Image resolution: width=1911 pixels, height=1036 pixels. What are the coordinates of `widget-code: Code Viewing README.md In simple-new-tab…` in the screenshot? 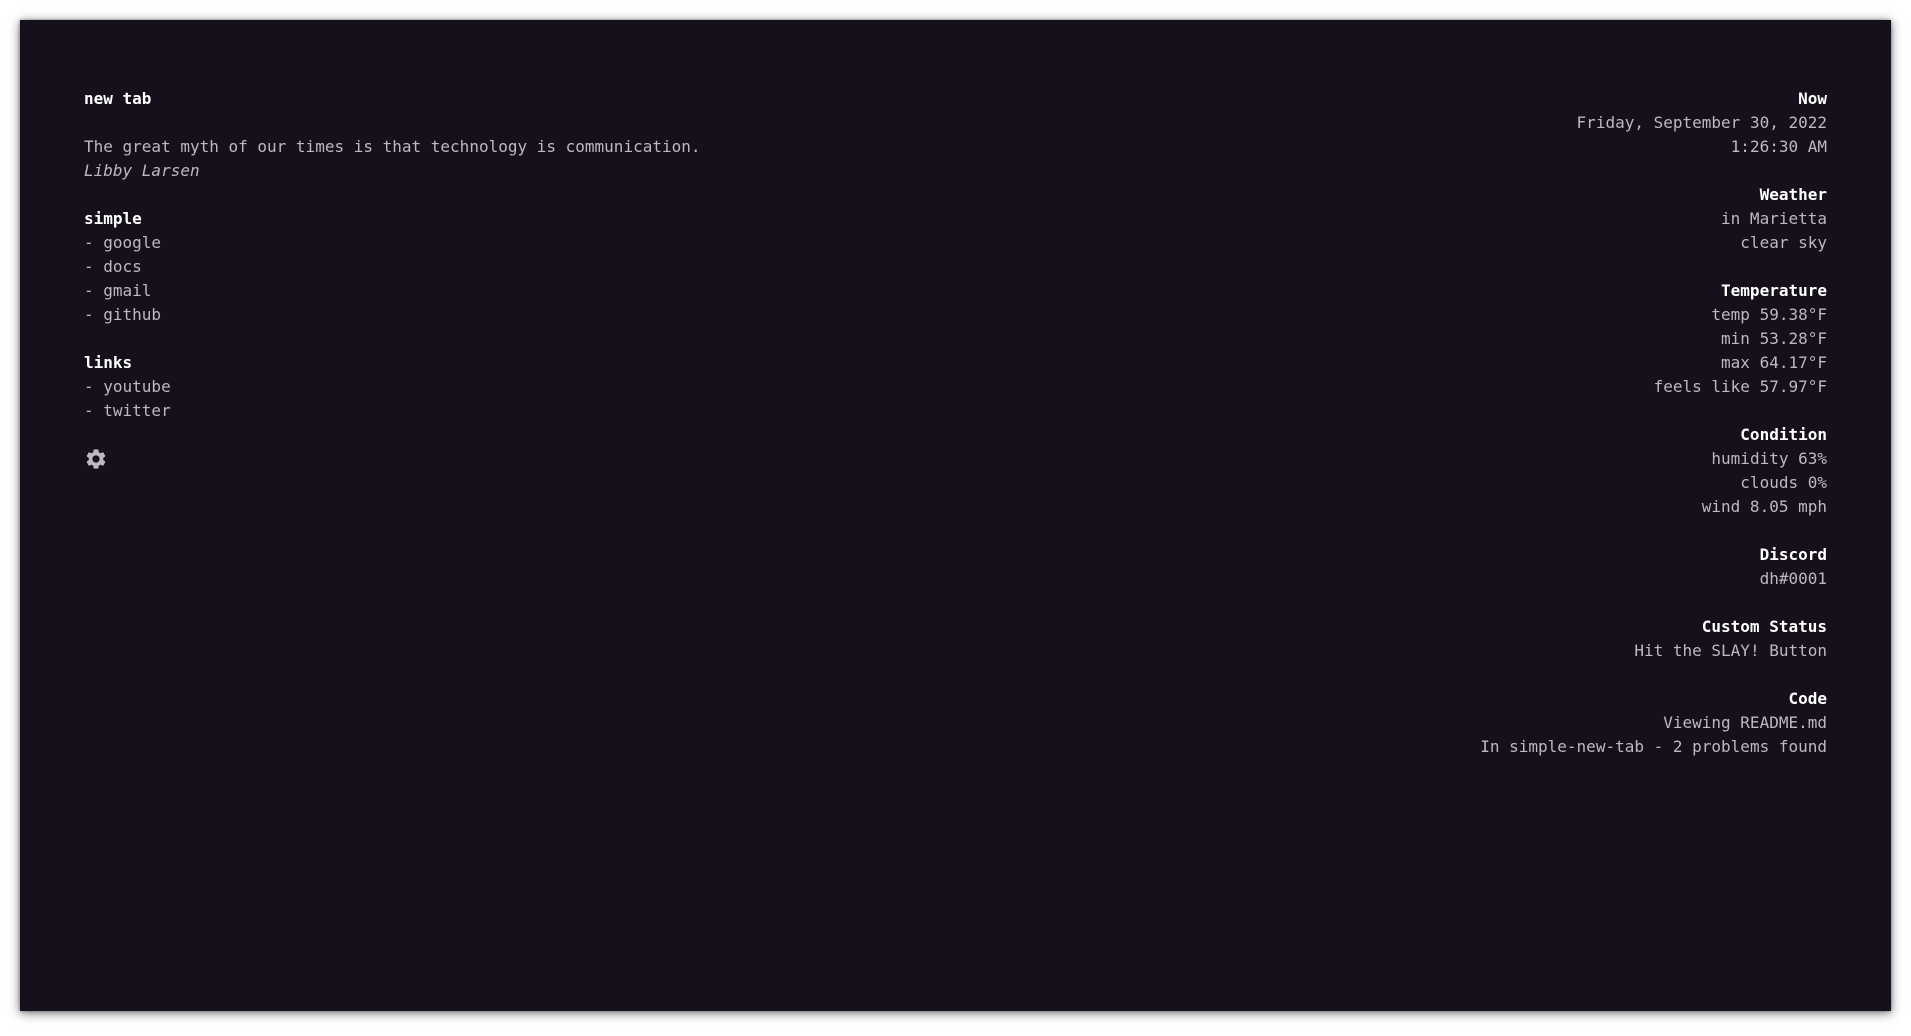 It's located at (1427, 723).